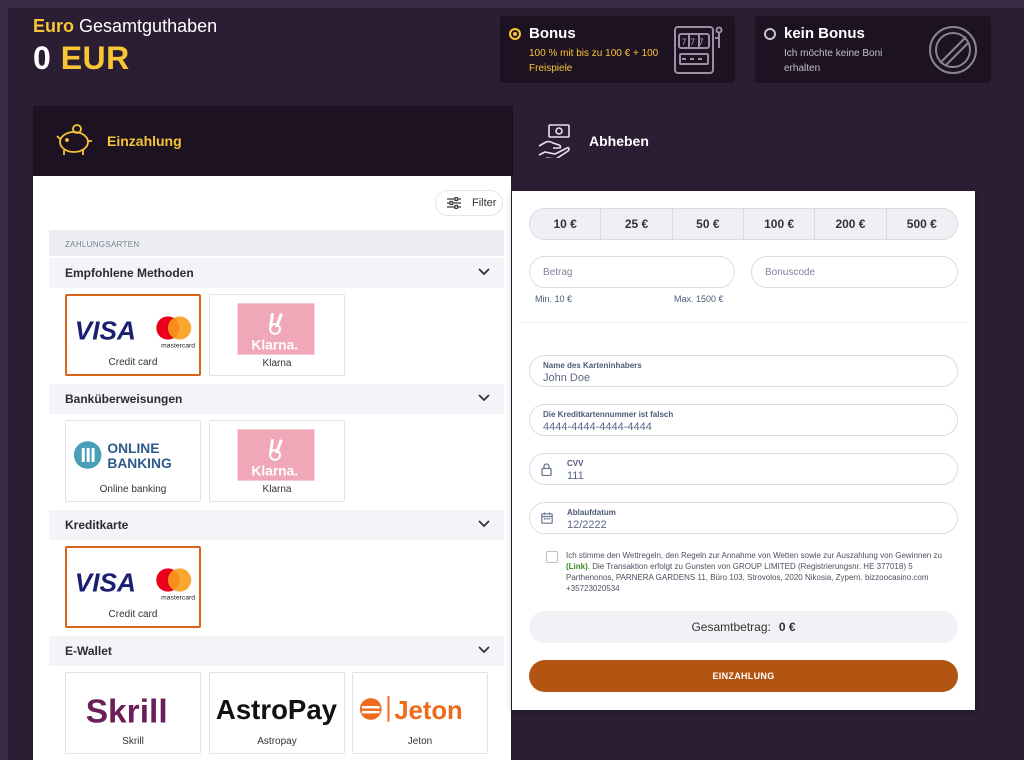  I want to click on radio-unselected-icon, so click(770, 34).